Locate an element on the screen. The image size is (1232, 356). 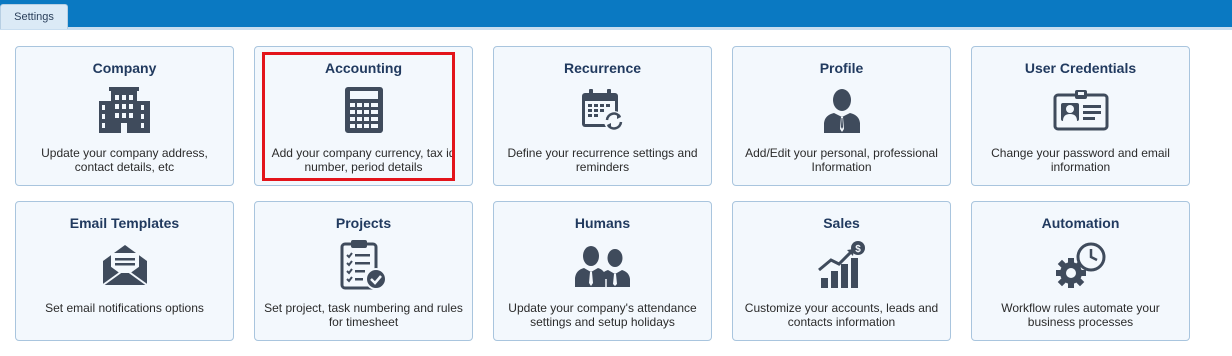
top-bar: Settings is located at coordinates (616, 15).